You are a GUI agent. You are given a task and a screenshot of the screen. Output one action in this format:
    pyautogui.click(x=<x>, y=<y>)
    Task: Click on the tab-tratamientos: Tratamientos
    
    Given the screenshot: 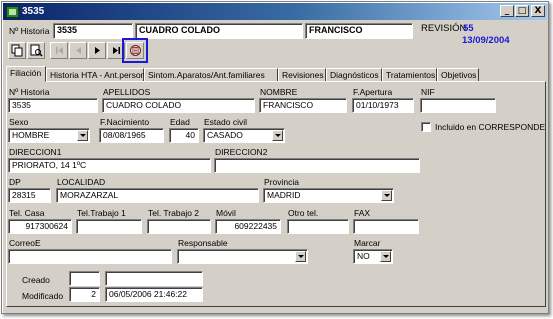 What is the action you would take?
    pyautogui.click(x=409, y=75)
    